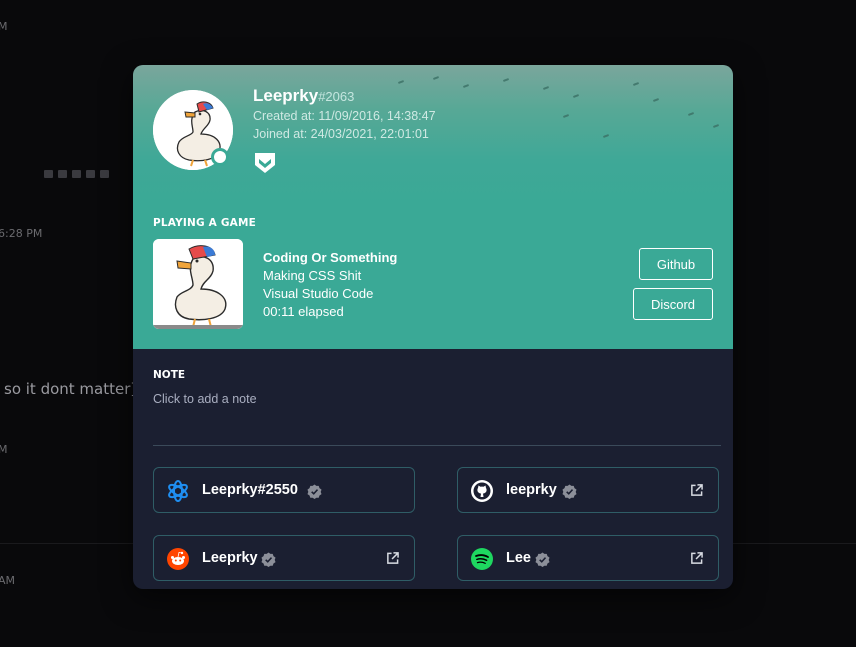 This screenshot has height=647, width=856. Describe the element at coordinates (169, 375) in the screenshot. I see `note-heading: NOTE` at that location.